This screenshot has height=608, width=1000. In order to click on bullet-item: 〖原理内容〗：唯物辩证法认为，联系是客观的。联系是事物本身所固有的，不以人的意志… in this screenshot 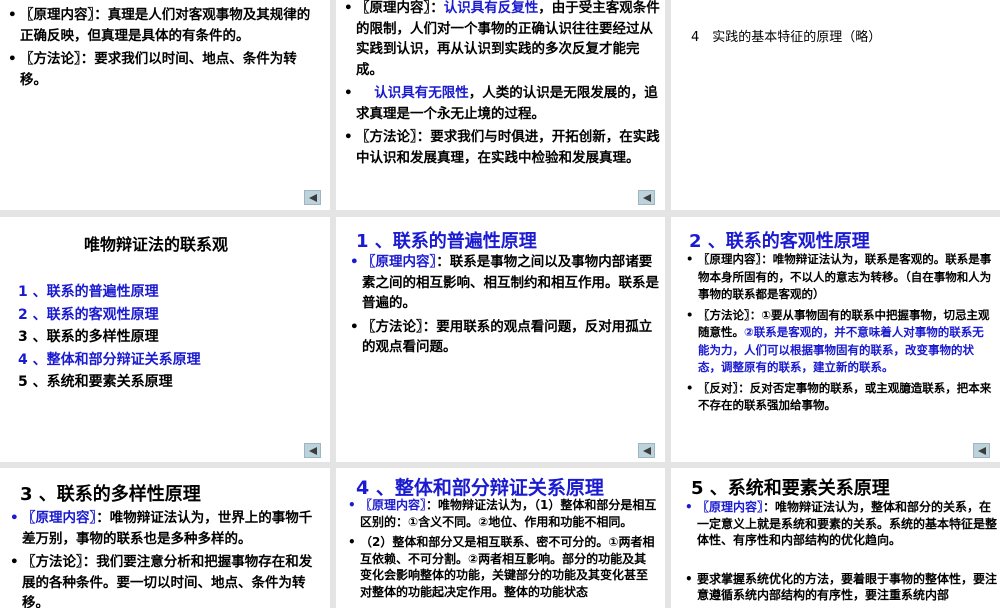, I will do `click(839, 277)`.